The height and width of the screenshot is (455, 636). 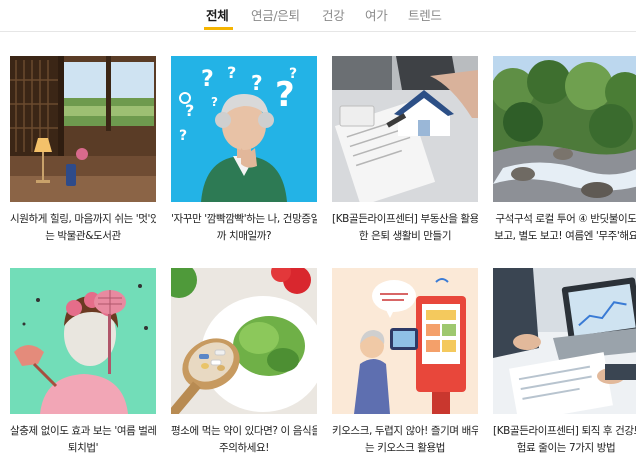 I want to click on article-title: 구석구석 로컬 투어 ④ 반딧불이도 보고, 별도 보고! 여름엔 '무주'해요, so click(x=565, y=227).